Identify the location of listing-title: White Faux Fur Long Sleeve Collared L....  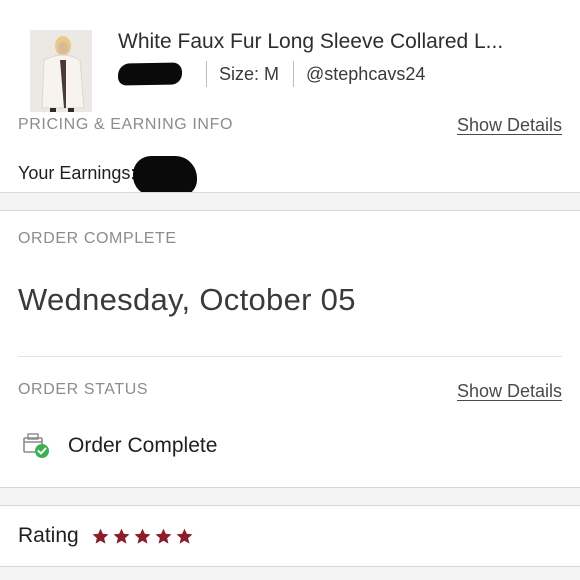
(310, 42).